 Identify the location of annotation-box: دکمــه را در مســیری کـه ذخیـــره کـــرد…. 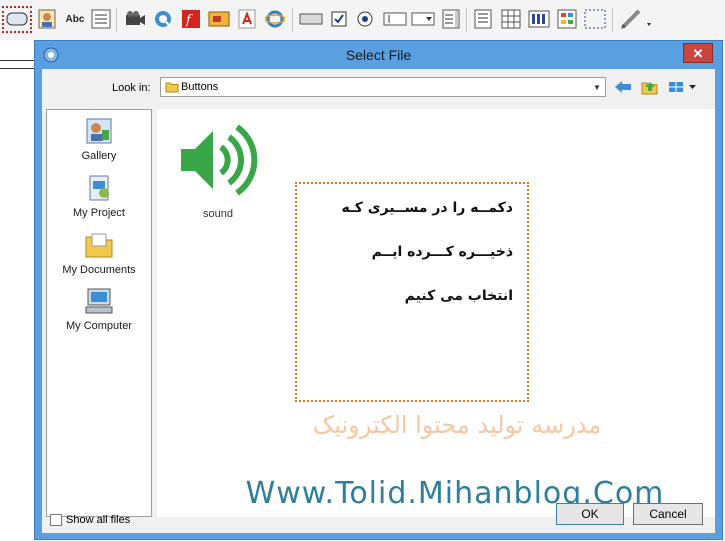
(412, 292).